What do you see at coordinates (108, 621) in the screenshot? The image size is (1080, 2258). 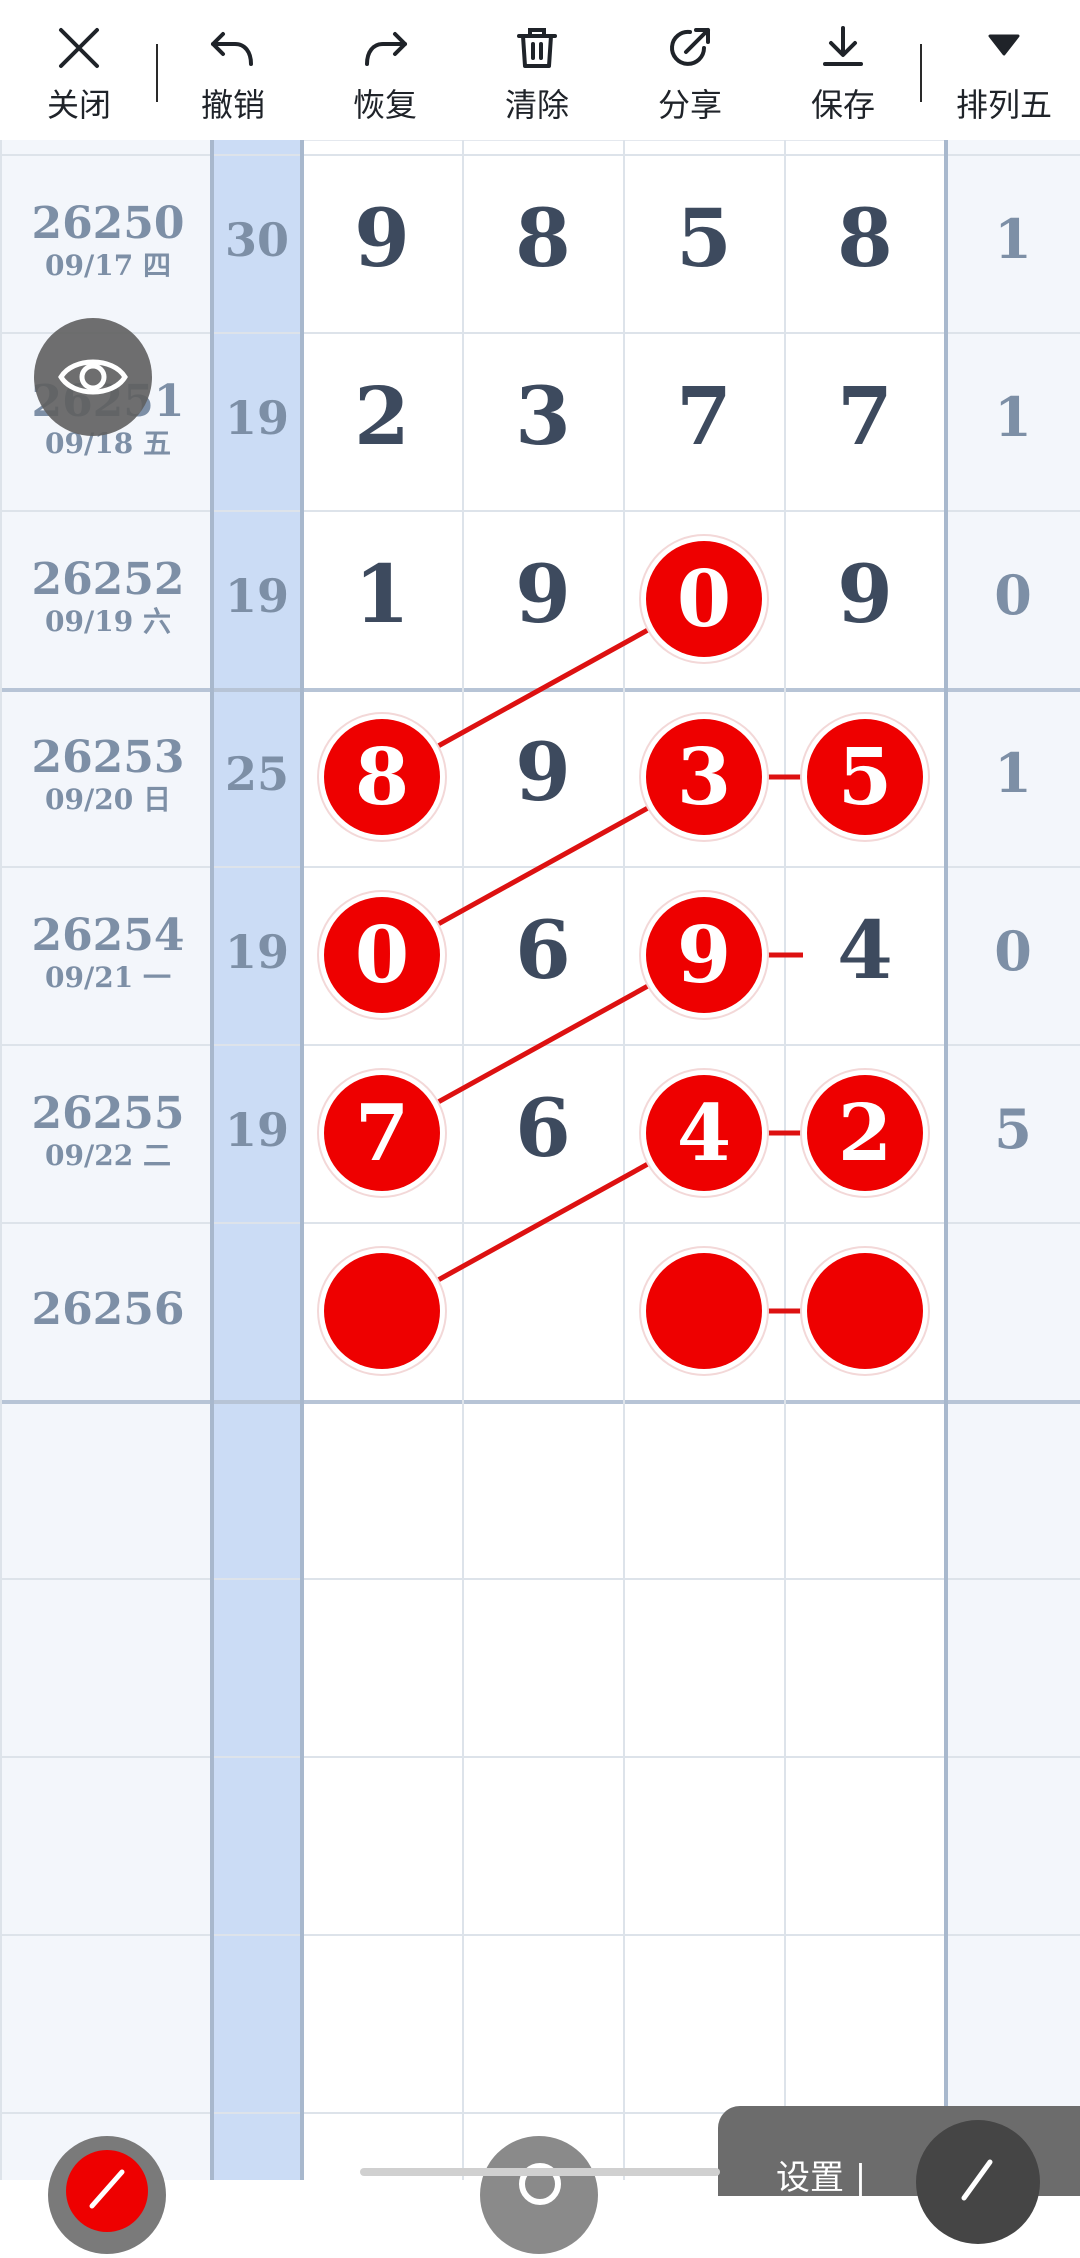 I see `issue-date: 09/19 六` at bounding box center [108, 621].